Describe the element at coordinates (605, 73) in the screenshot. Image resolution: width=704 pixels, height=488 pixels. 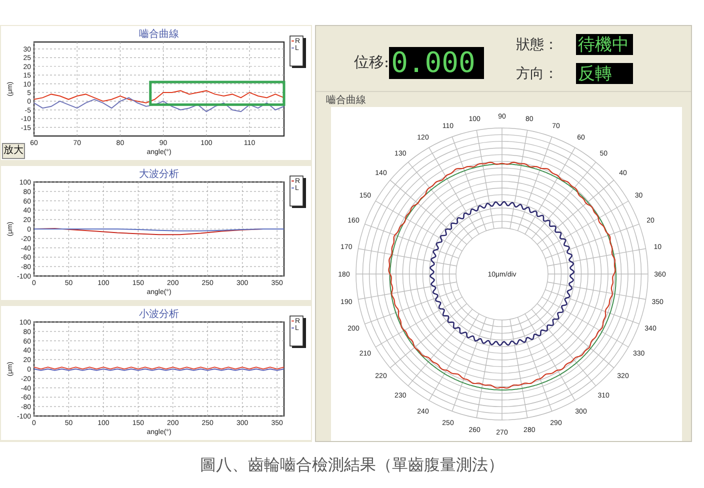
I see `direction-display: 反轉` at that location.